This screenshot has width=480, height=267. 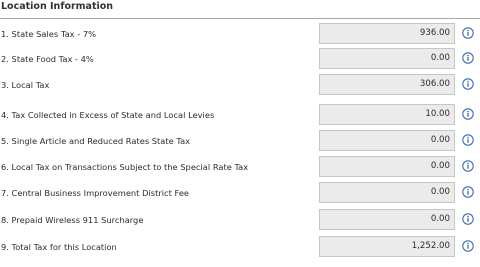 What do you see at coordinates (72, 220) in the screenshot?
I see `row-label: 8. Prepaid Wireless 911 Surcharge` at bounding box center [72, 220].